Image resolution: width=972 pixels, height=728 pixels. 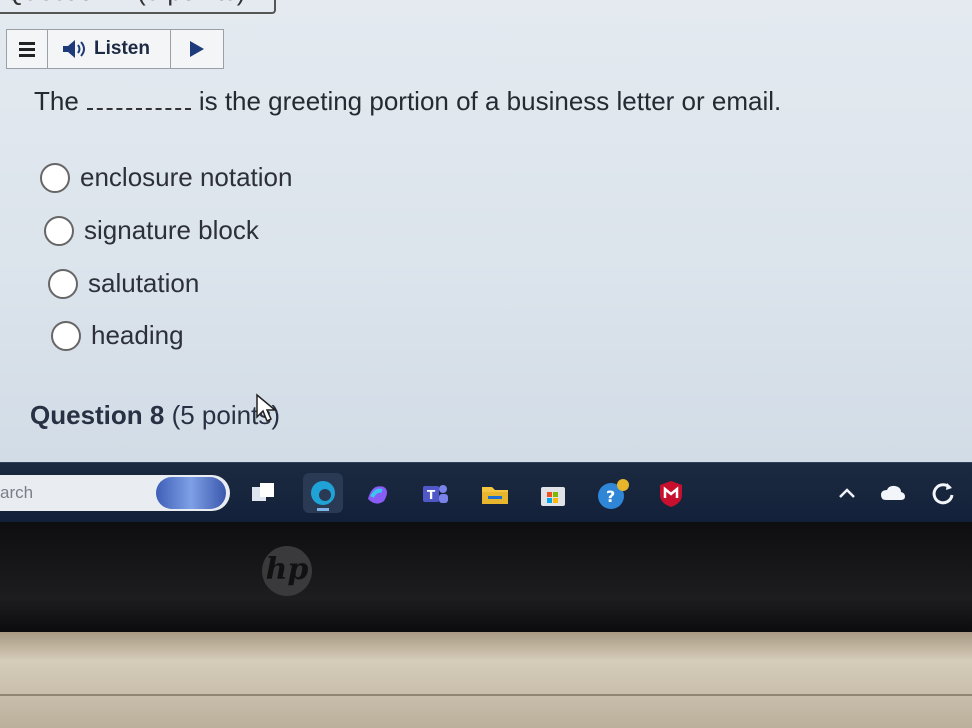 I want to click on system-tray, so click(x=905, y=493).